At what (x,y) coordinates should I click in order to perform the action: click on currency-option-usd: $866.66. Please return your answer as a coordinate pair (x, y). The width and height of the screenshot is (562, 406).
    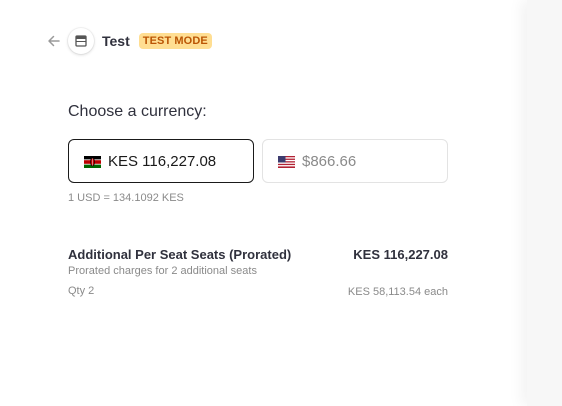
    Looking at the image, I should click on (355, 161).